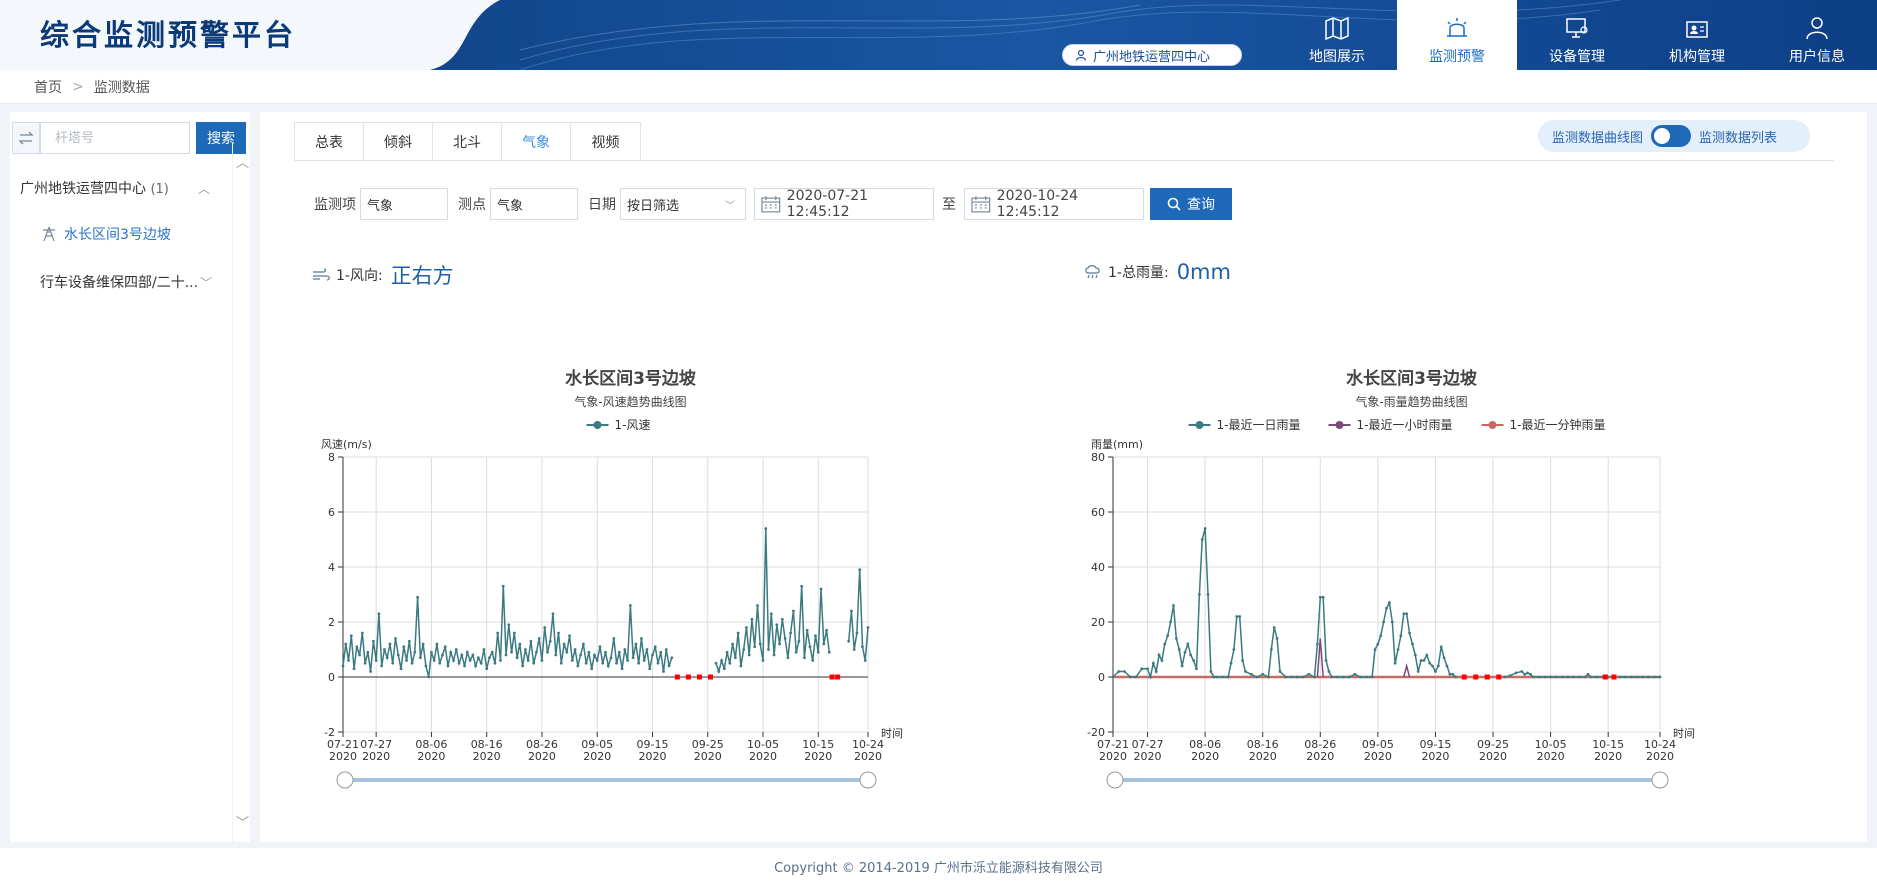  Describe the element at coordinates (106, 234) in the screenshot. I see `tree-leaf-node: 水长区间3号边坡` at that location.